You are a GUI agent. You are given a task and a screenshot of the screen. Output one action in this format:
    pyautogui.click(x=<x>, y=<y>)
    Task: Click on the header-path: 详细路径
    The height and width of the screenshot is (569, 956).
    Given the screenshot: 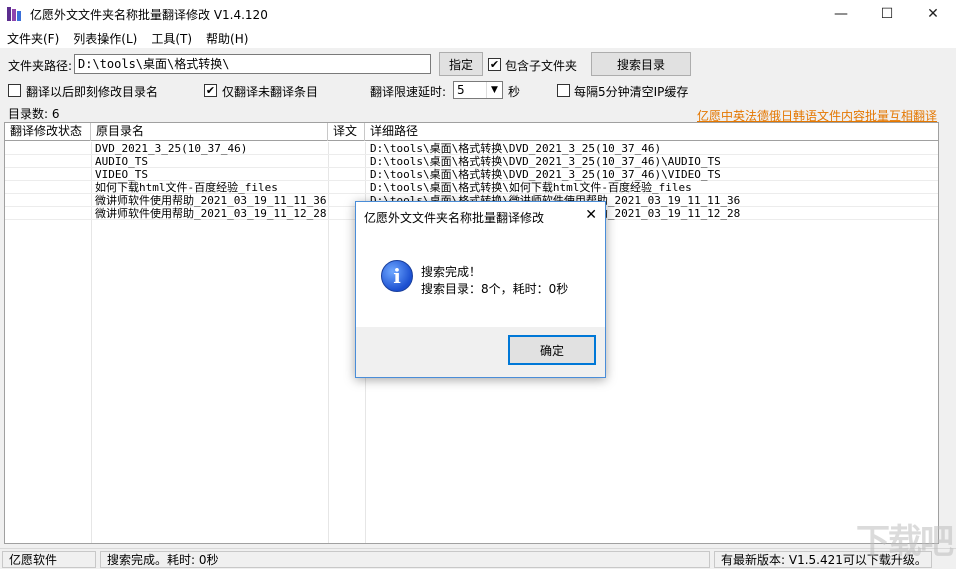 What is the action you would take?
    pyautogui.click(x=651, y=132)
    